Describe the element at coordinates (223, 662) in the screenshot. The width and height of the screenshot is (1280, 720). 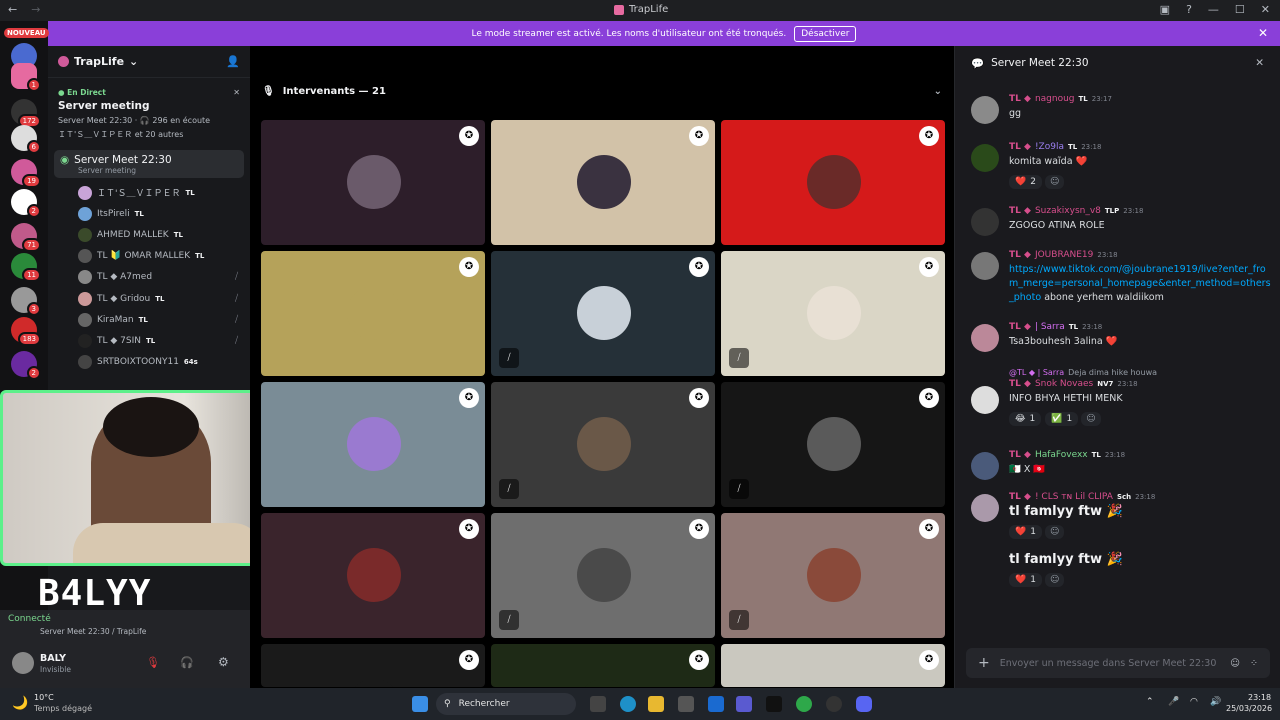
I see `gear-icon: ⚙` at that location.